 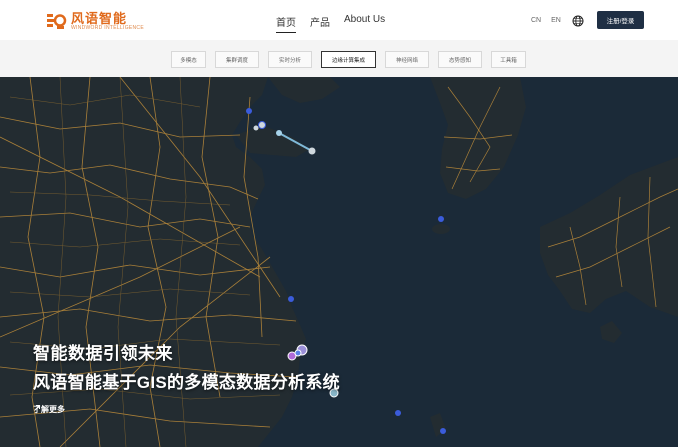 What do you see at coordinates (51, 409) in the screenshot?
I see `learn-more-link: 了解更多` at bounding box center [51, 409].